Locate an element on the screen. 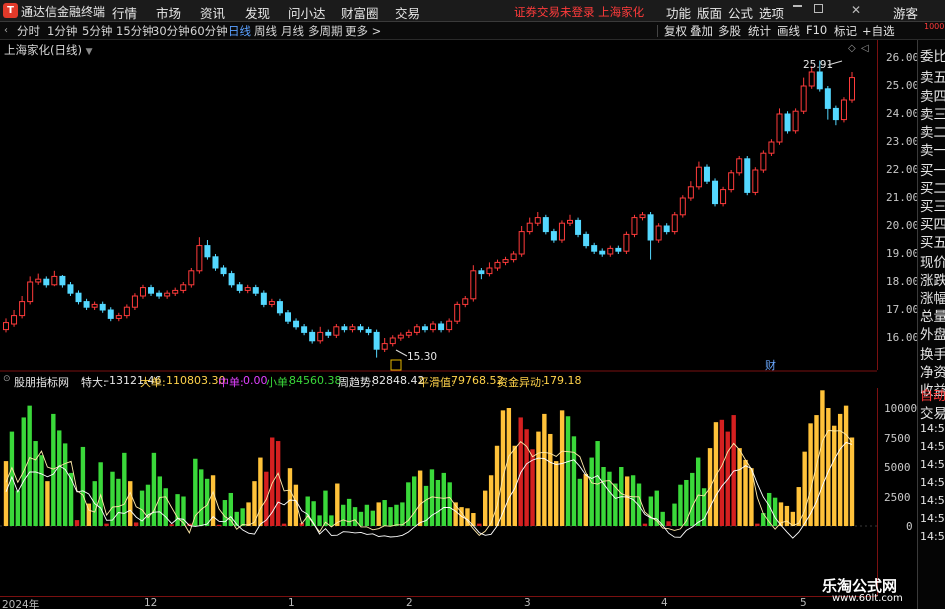 The height and width of the screenshot is (609, 945). menu-quotes: 行情 is located at coordinates (124, 12).